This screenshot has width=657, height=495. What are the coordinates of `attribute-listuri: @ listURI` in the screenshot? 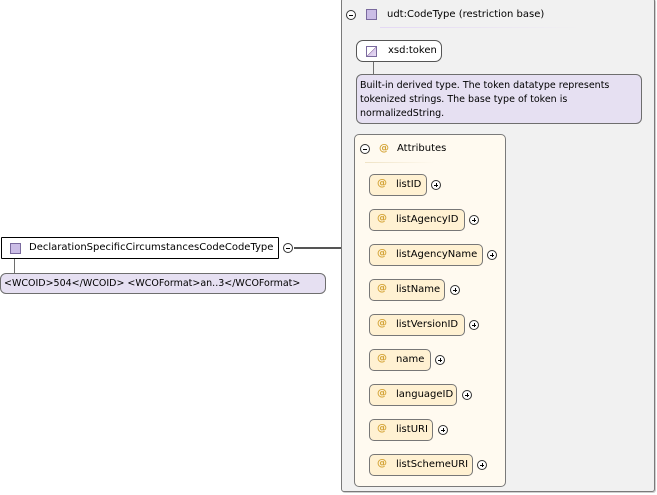 It's located at (401, 430).